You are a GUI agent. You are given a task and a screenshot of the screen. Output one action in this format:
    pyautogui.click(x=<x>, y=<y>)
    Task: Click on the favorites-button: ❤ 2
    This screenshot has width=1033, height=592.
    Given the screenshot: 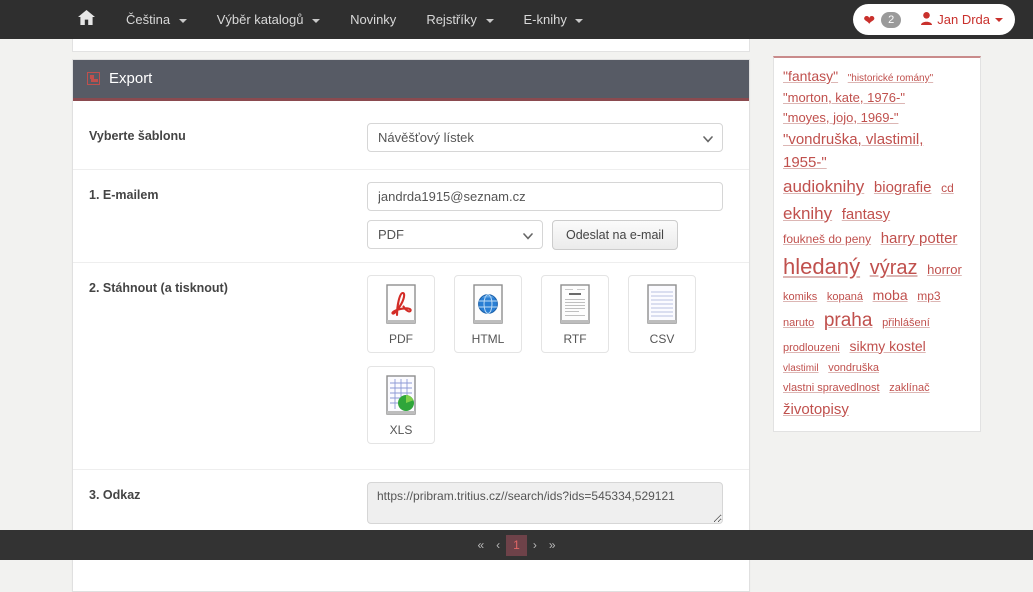 What is the action you would take?
    pyautogui.click(x=882, y=19)
    